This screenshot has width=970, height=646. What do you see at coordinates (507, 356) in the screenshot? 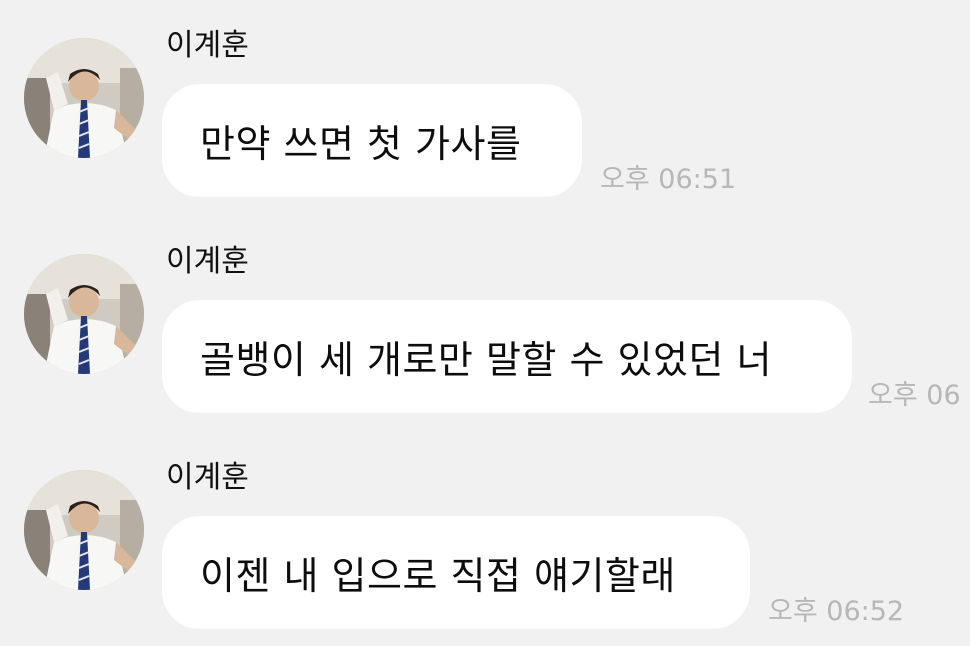
I see `message-bubble: 골뱅이 세 개로만 말할 수 있었던 너` at bounding box center [507, 356].